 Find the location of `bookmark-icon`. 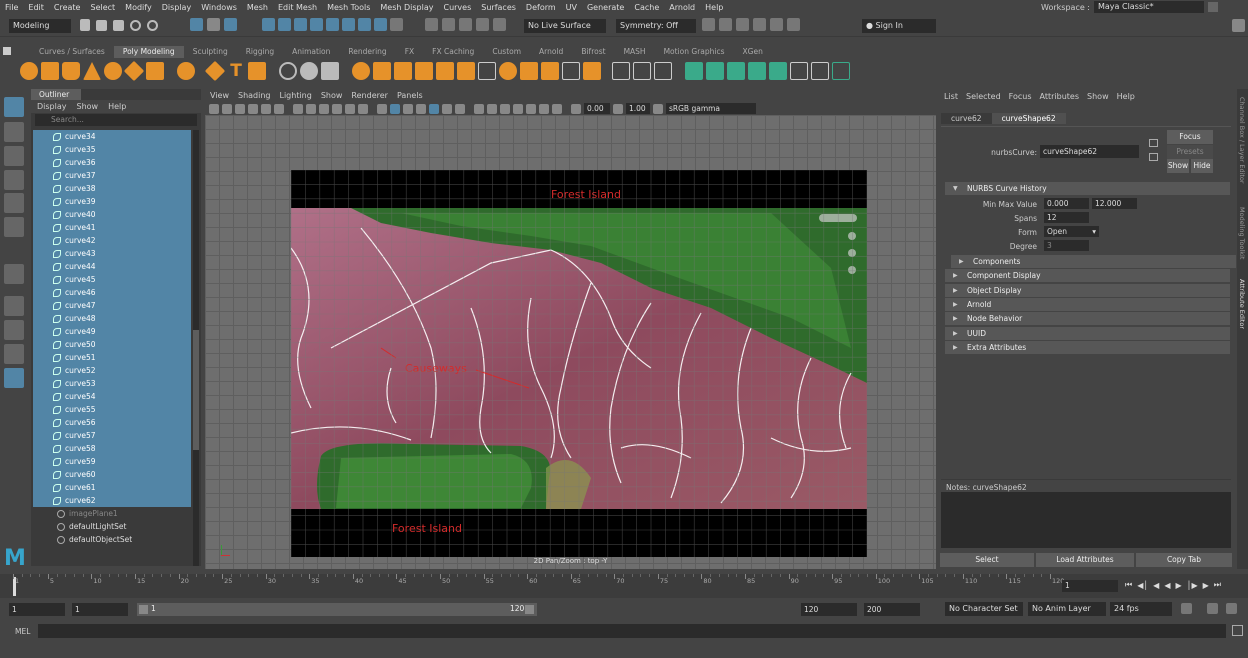

bookmark-icon is located at coordinates (240, 108).